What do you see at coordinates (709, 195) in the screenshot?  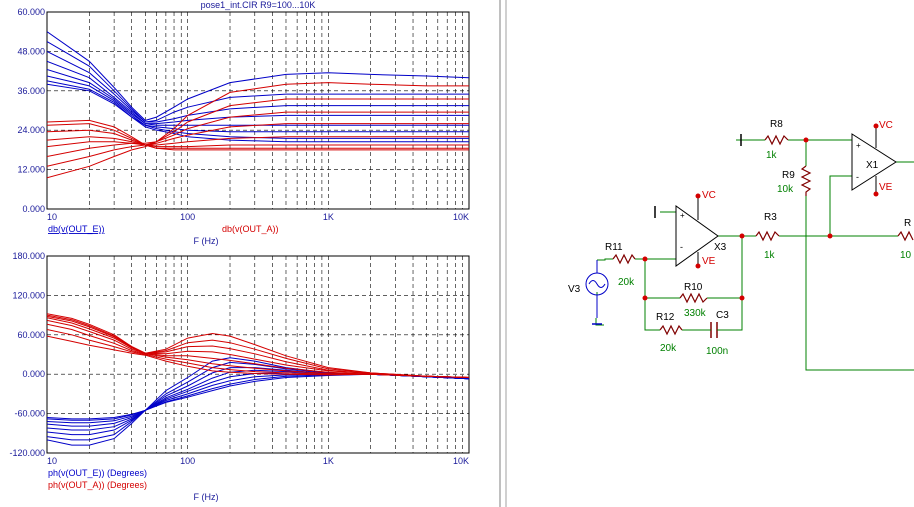 I see `x3-vc-label: VC` at bounding box center [709, 195].